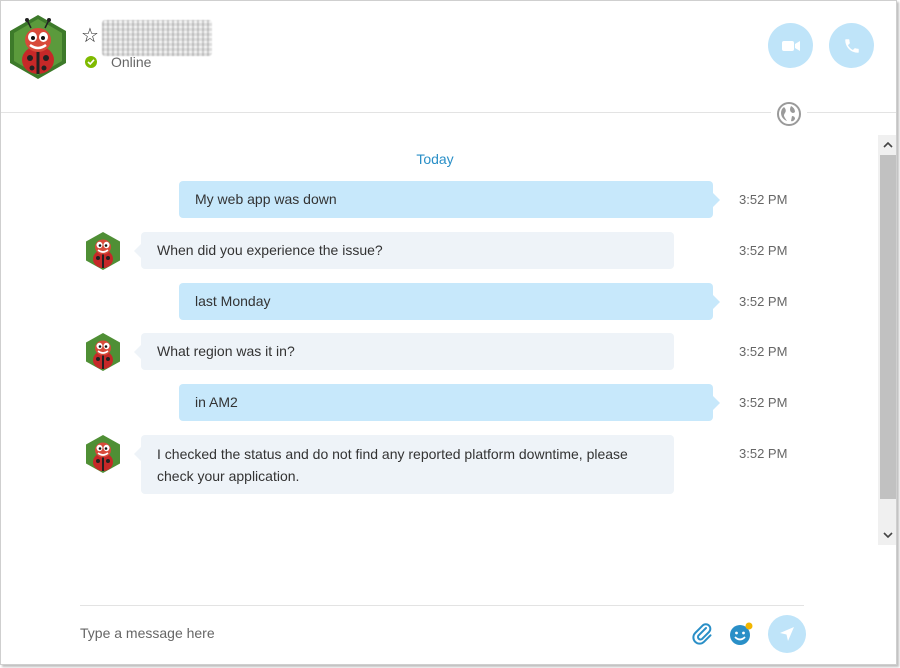 This screenshot has height=668, width=900. What do you see at coordinates (449, 301) in the screenshot?
I see `outgoing-message: last Monday` at bounding box center [449, 301].